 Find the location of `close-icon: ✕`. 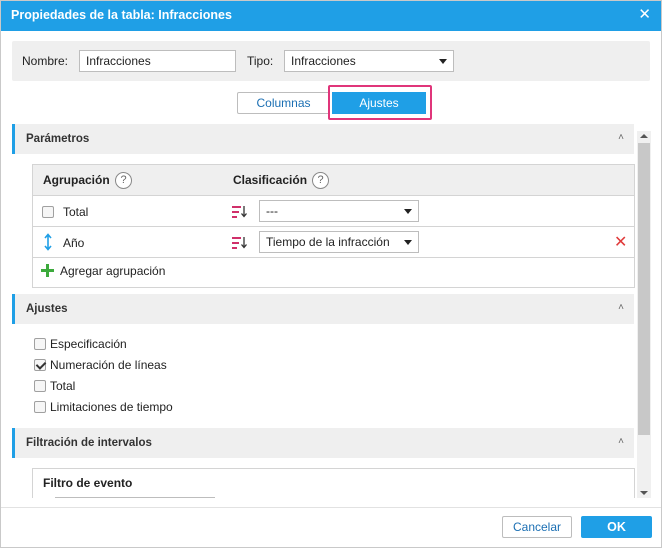

close-icon: ✕ is located at coordinates (644, 15).